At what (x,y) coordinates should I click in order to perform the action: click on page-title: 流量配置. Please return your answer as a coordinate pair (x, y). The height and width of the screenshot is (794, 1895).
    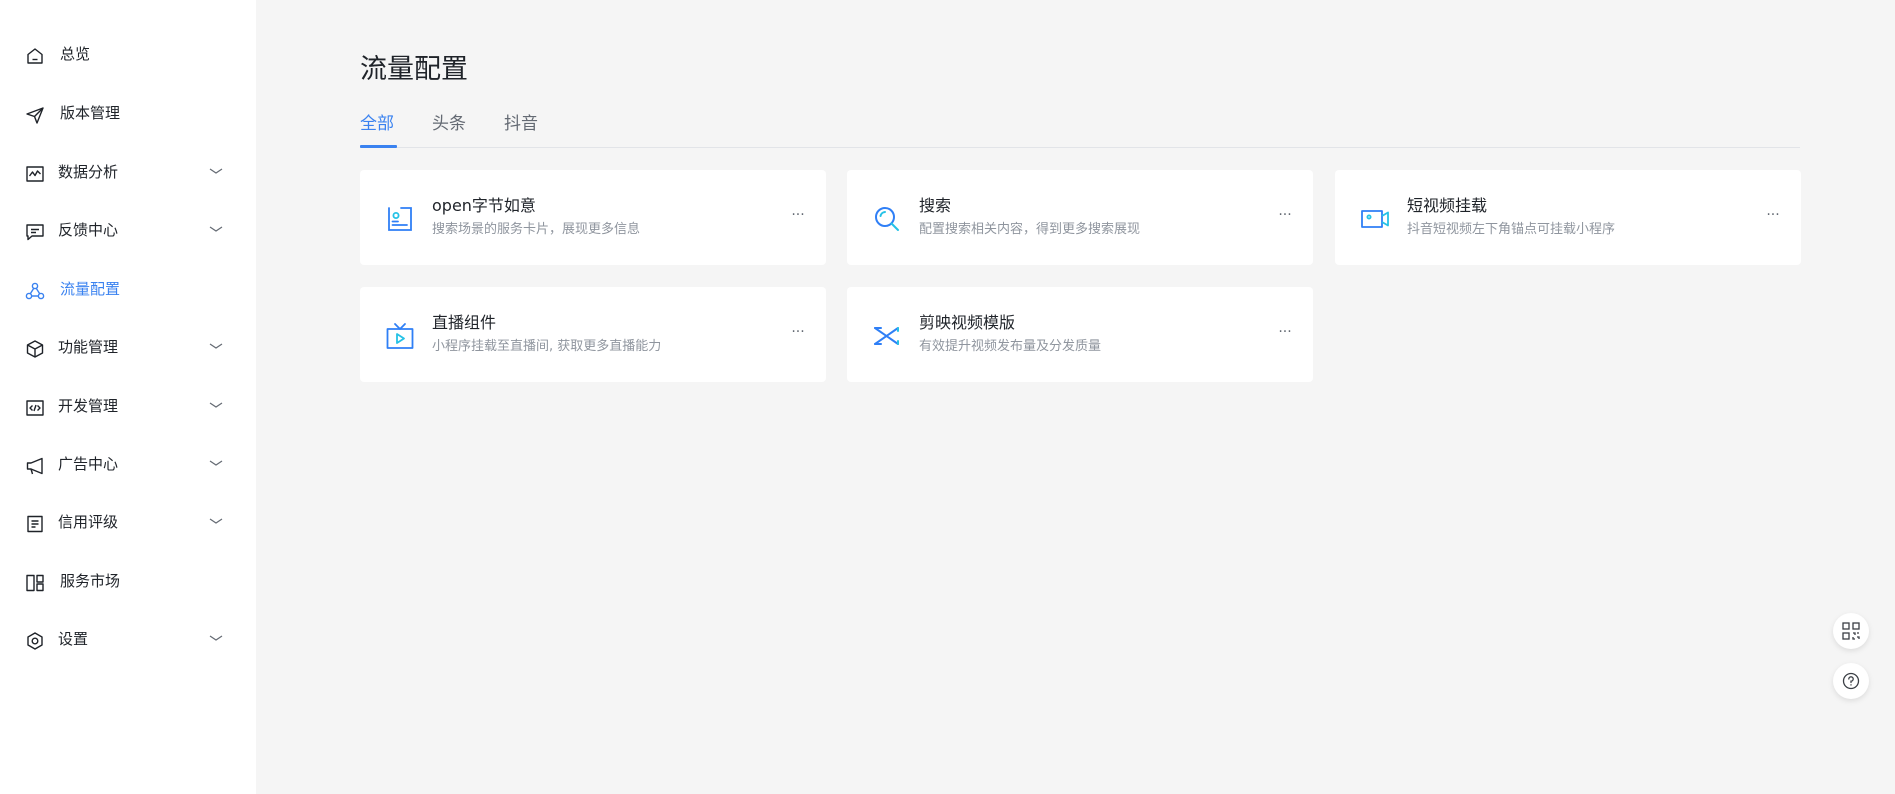
    Looking at the image, I should click on (414, 69).